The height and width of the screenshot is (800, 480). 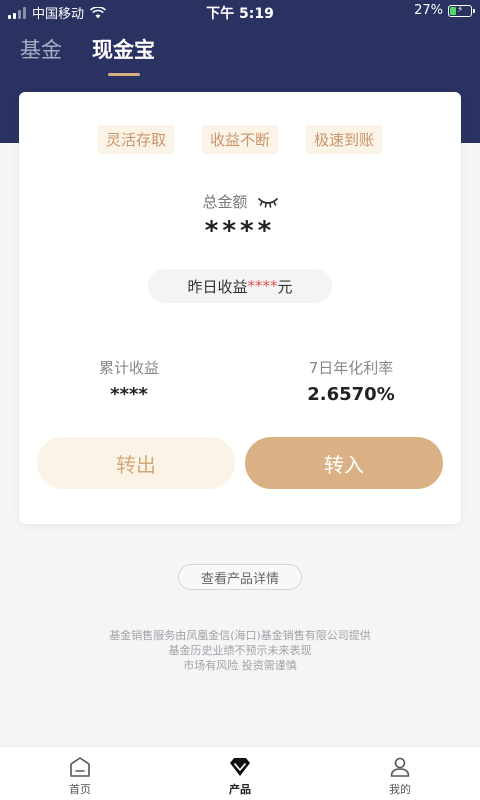 I want to click on total-amount-label: 总金额, so click(x=225, y=202).